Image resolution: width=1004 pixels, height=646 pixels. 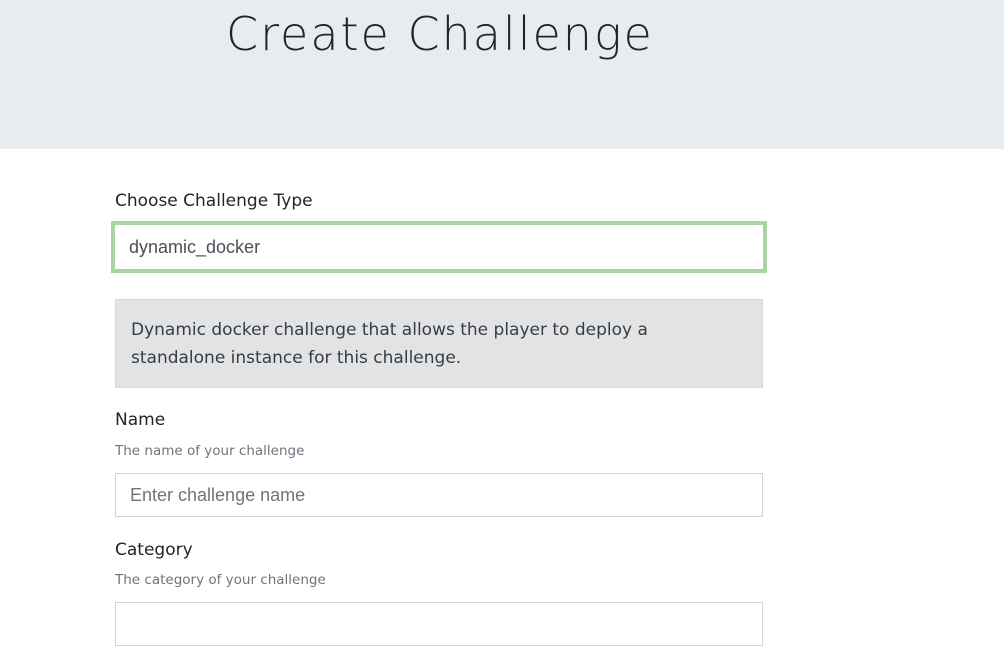 What do you see at coordinates (154, 550) in the screenshot?
I see `category-label: Category` at bounding box center [154, 550].